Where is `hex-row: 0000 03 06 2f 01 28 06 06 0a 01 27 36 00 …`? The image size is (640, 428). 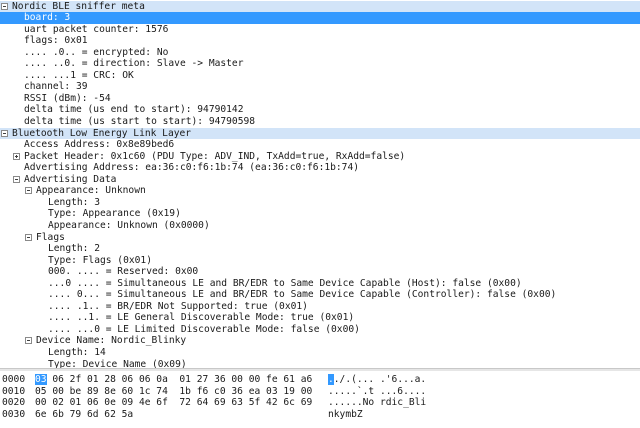 hex-row: 0000 03 06 2f 01 28 06 06 0a 01 27 36 00 … is located at coordinates (320, 380).